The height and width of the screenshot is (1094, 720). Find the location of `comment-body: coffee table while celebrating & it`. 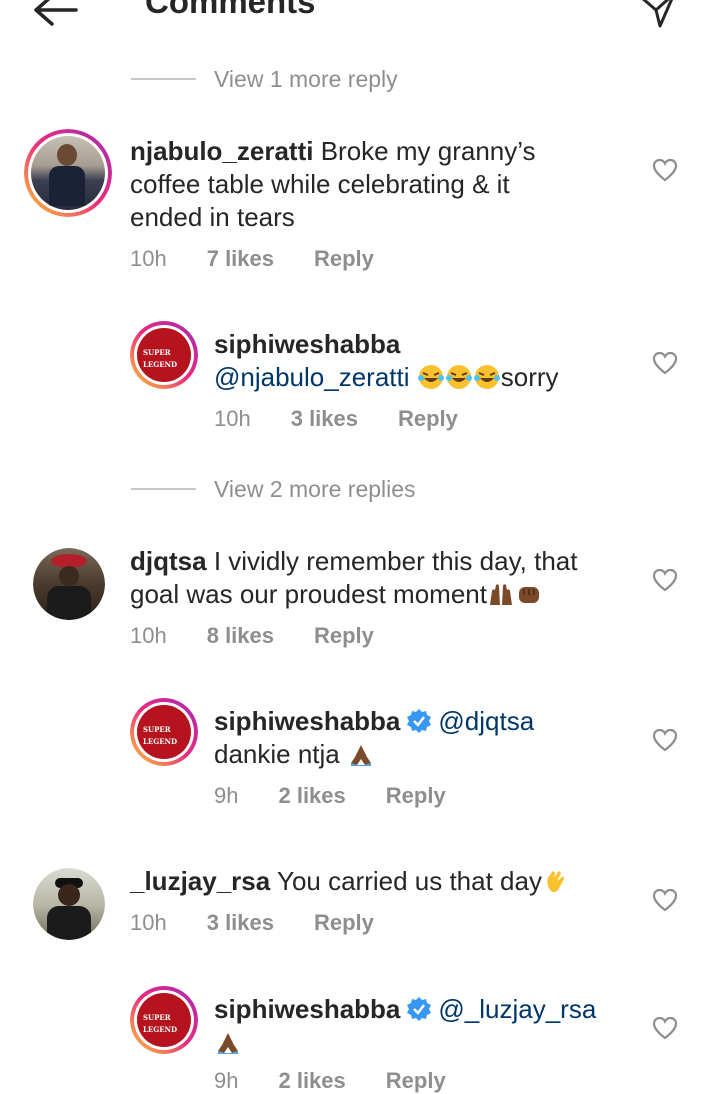

comment-body: coffee table while celebrating & it is located at coordinates (320, 184).